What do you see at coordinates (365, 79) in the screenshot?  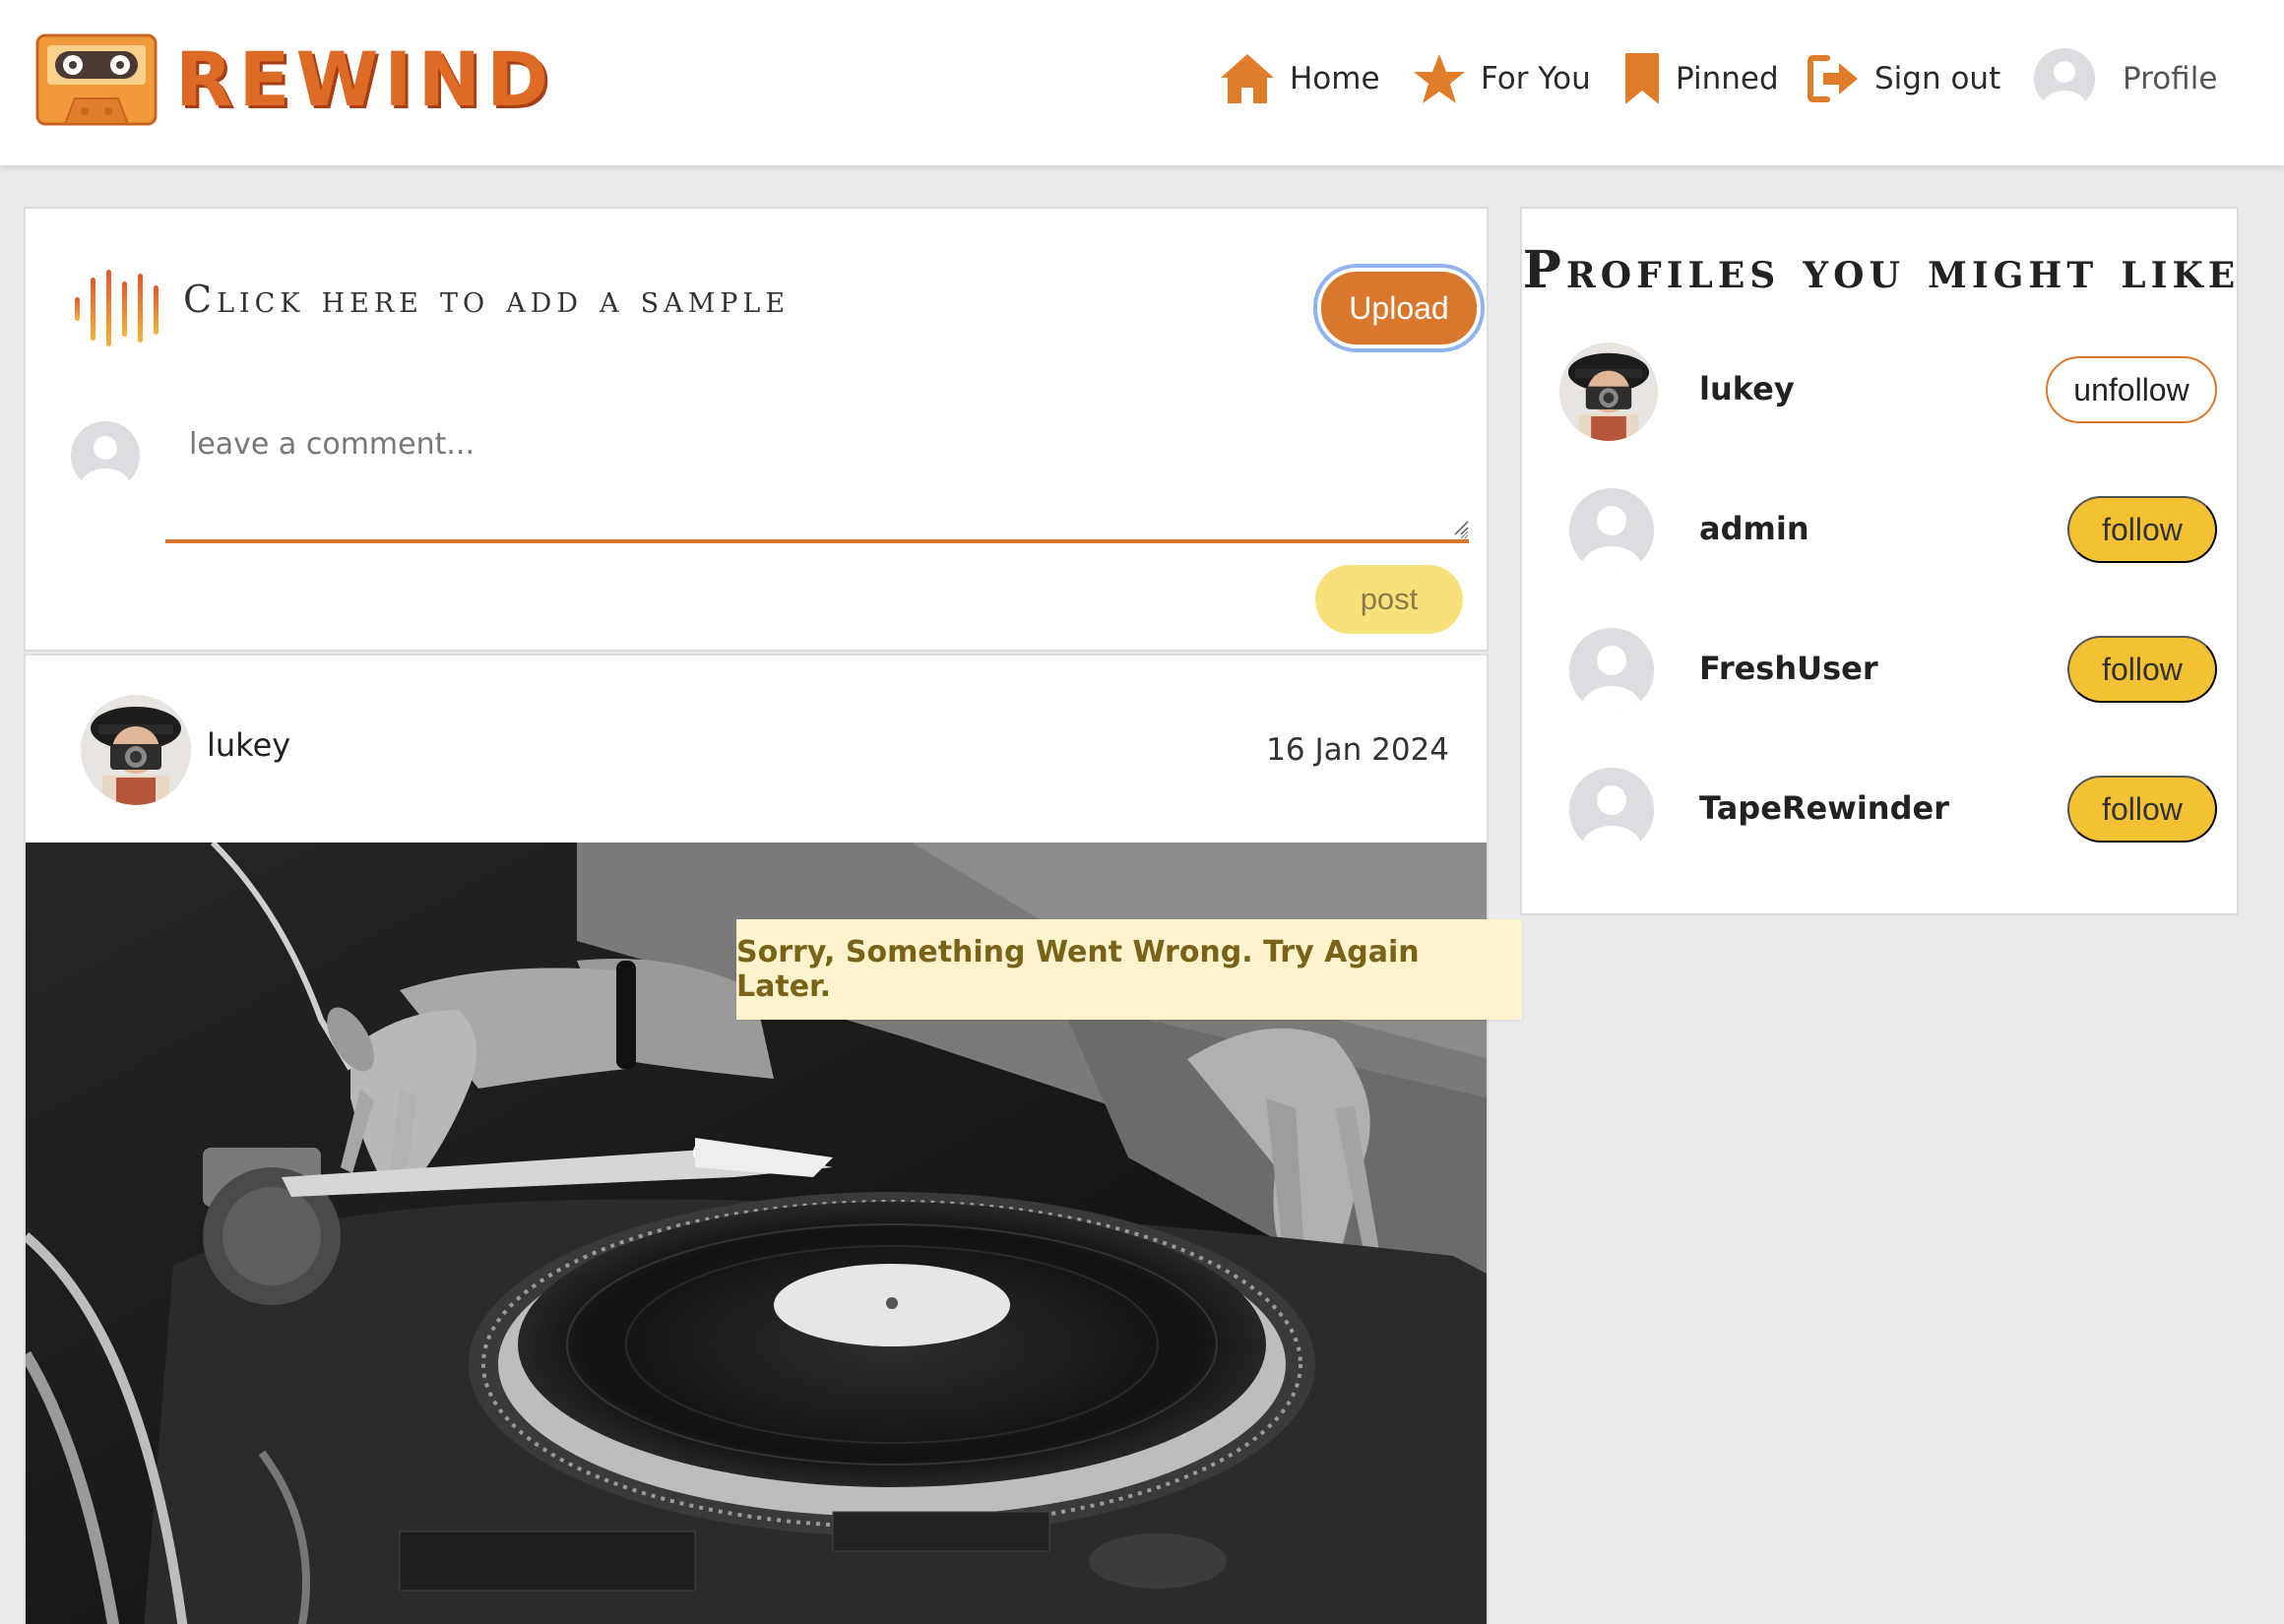 I see `brand-name: REWIND` at bounding box center [365, 79].